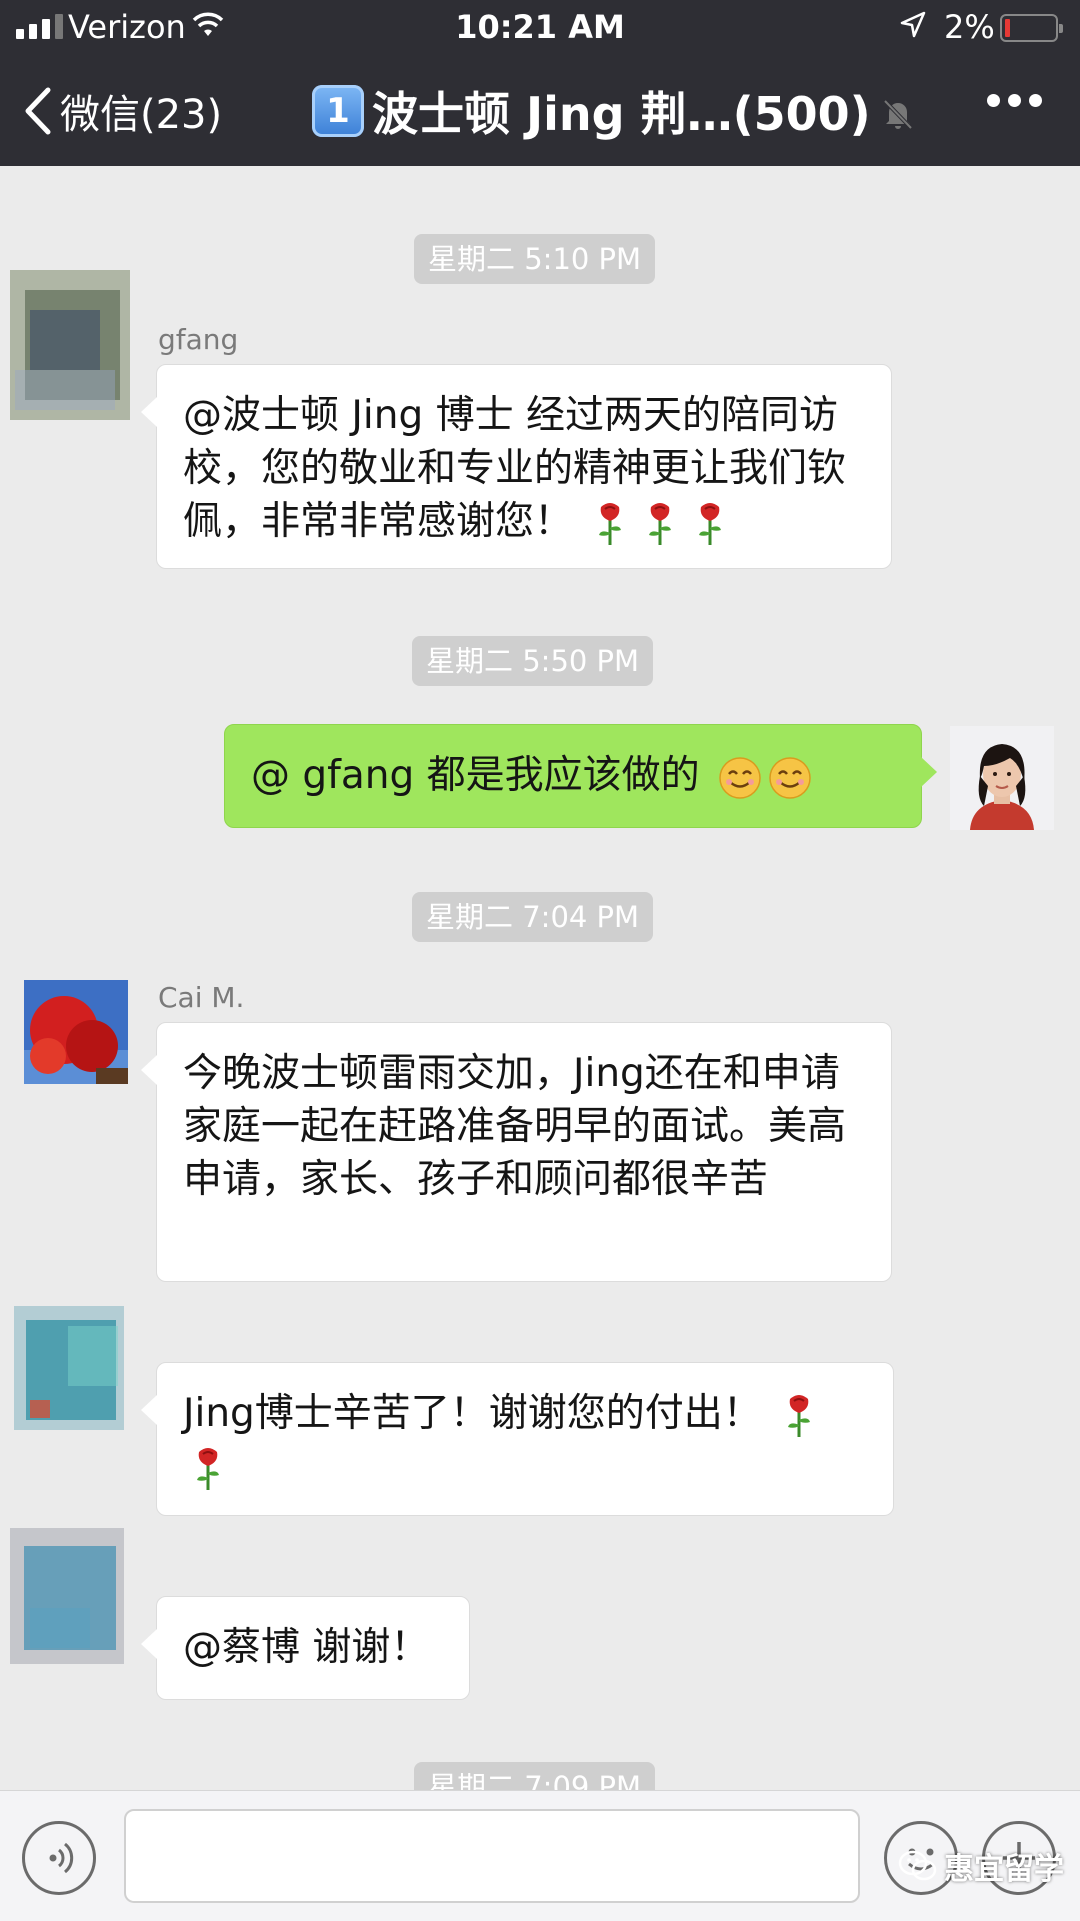  What do you see at coordinates (338, 111) in the screenshot?
I see `title-badge: 1` at bounding box center [338, 111].